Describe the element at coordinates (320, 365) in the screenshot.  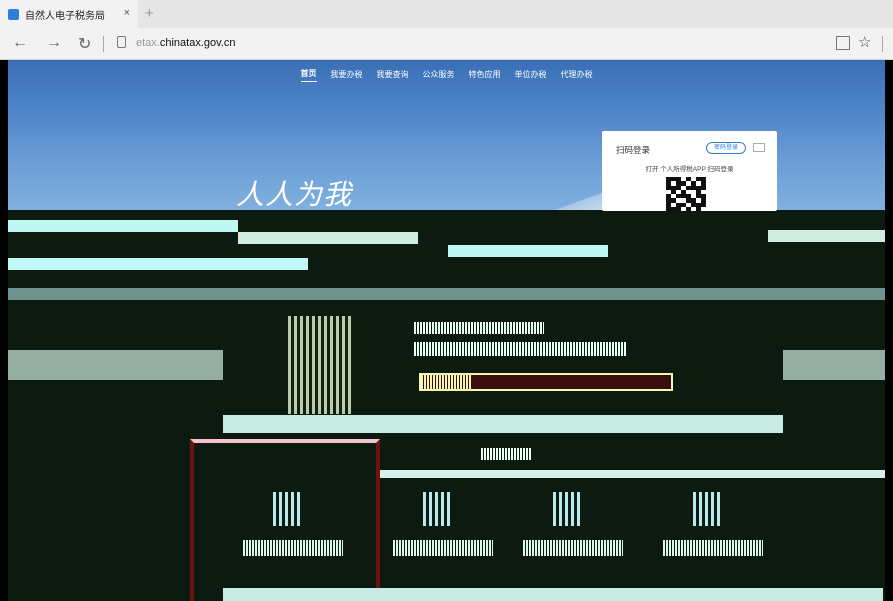
I see `person-illustration` at that location.